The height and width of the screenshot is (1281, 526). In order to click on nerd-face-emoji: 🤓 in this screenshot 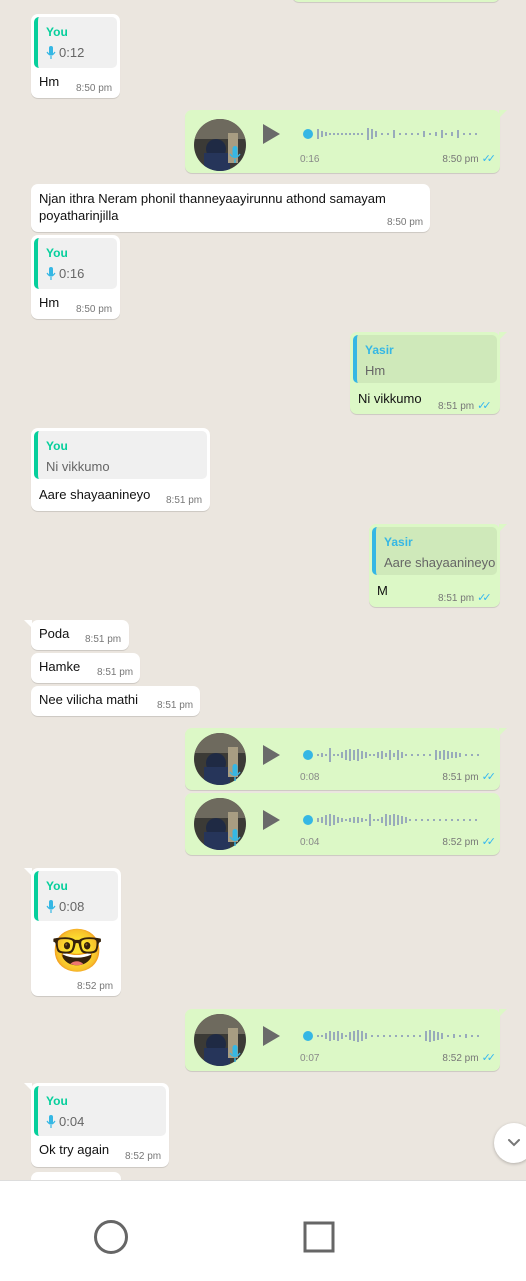, I will do `click(77, 950)`.